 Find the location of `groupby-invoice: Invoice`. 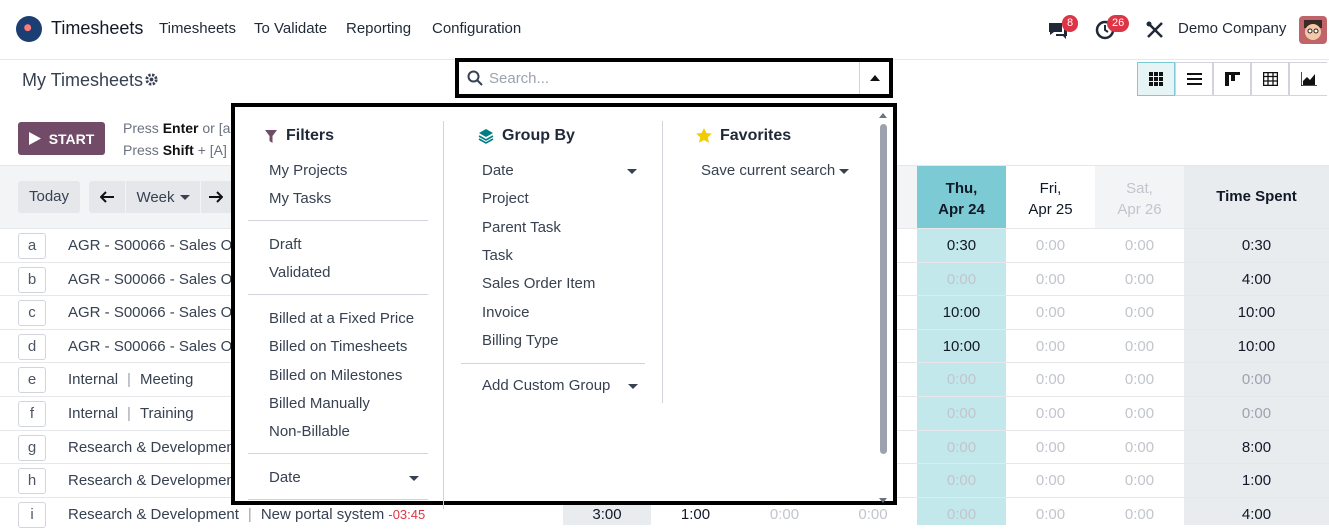

groupby-invoice: Invoice is located at coordinates (506, 312).